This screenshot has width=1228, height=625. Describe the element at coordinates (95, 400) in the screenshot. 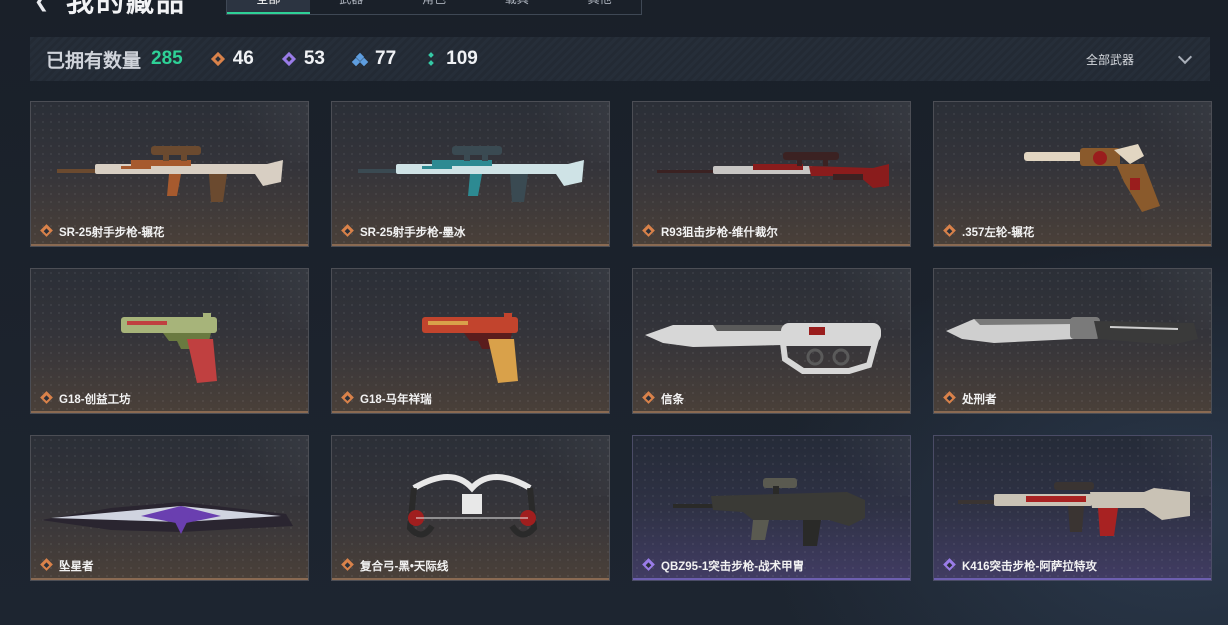

I see `item-name: G18-创益工坊` at that location.